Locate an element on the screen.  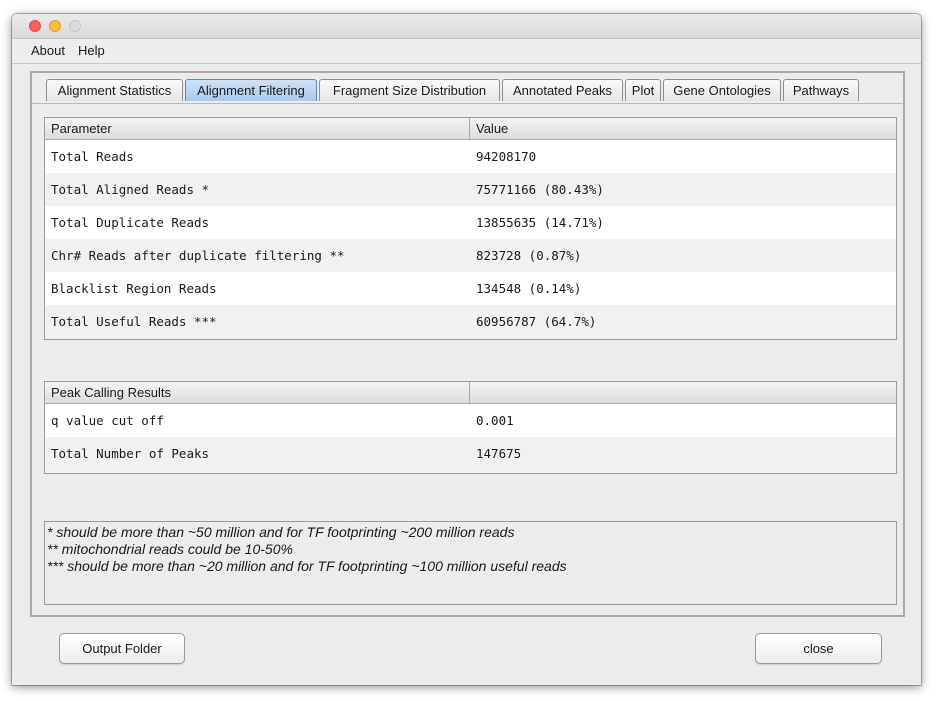
table-row: Total Number of Peaks 147675 is located at coordinates (470, 453).